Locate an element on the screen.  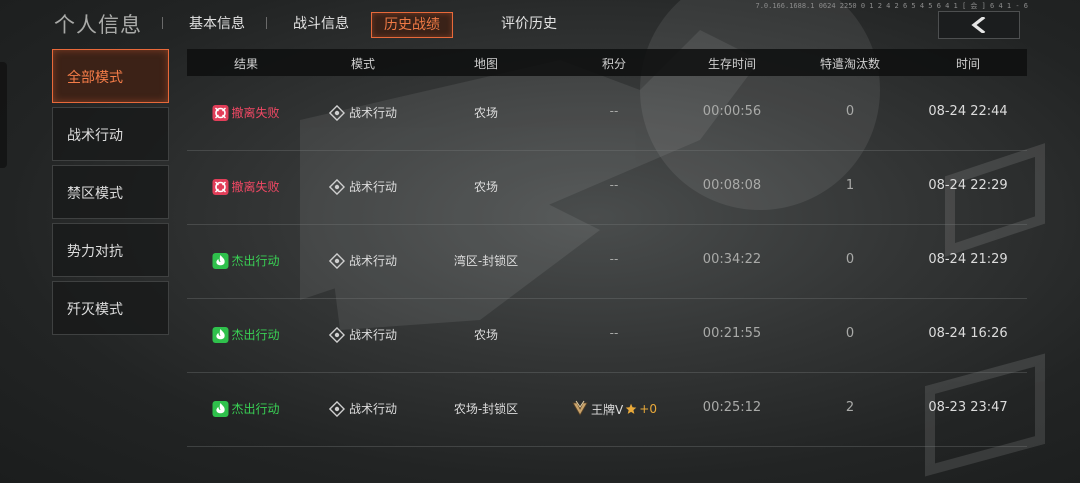
tab-battle-info: 战斗信息 is located at coordinates (321, 24).